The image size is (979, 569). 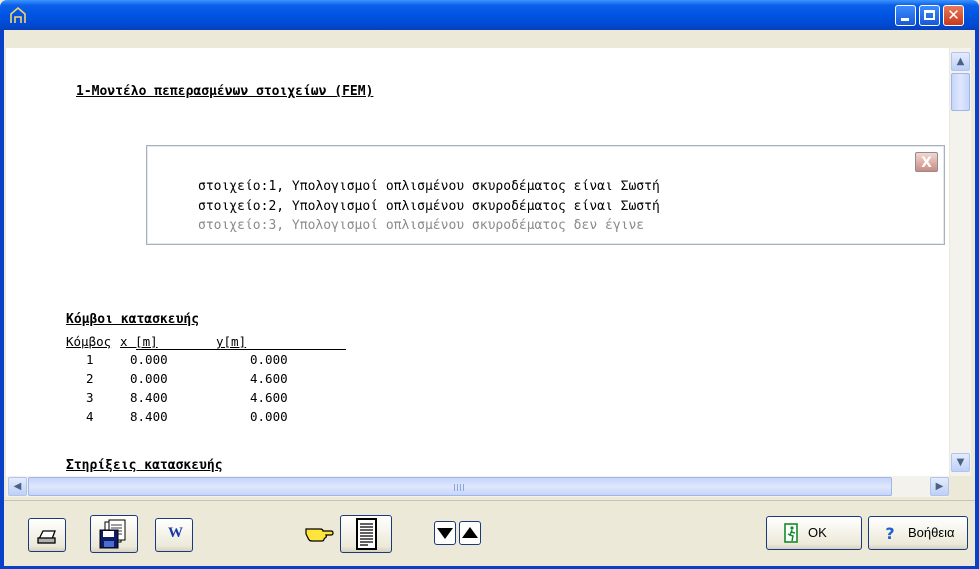 What do you see at coordinates (960, 92) in the screenshot?
I see `vertical-scroll-thumb` at bounding box center [960, 92].